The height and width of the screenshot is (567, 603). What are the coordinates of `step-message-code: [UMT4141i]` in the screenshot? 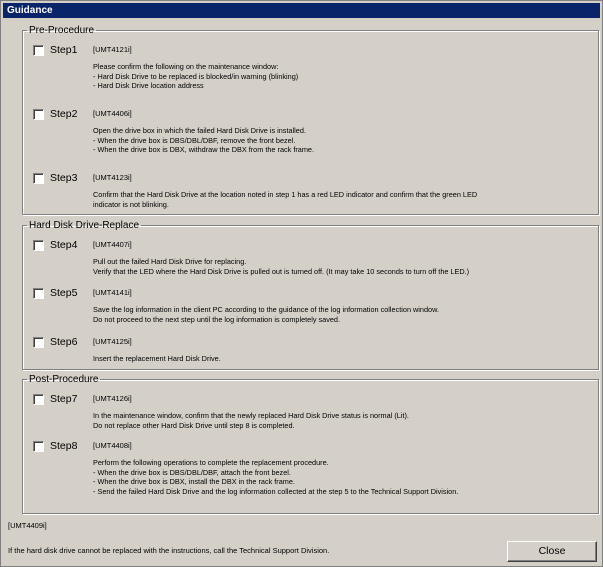 It's located at (112, 292).